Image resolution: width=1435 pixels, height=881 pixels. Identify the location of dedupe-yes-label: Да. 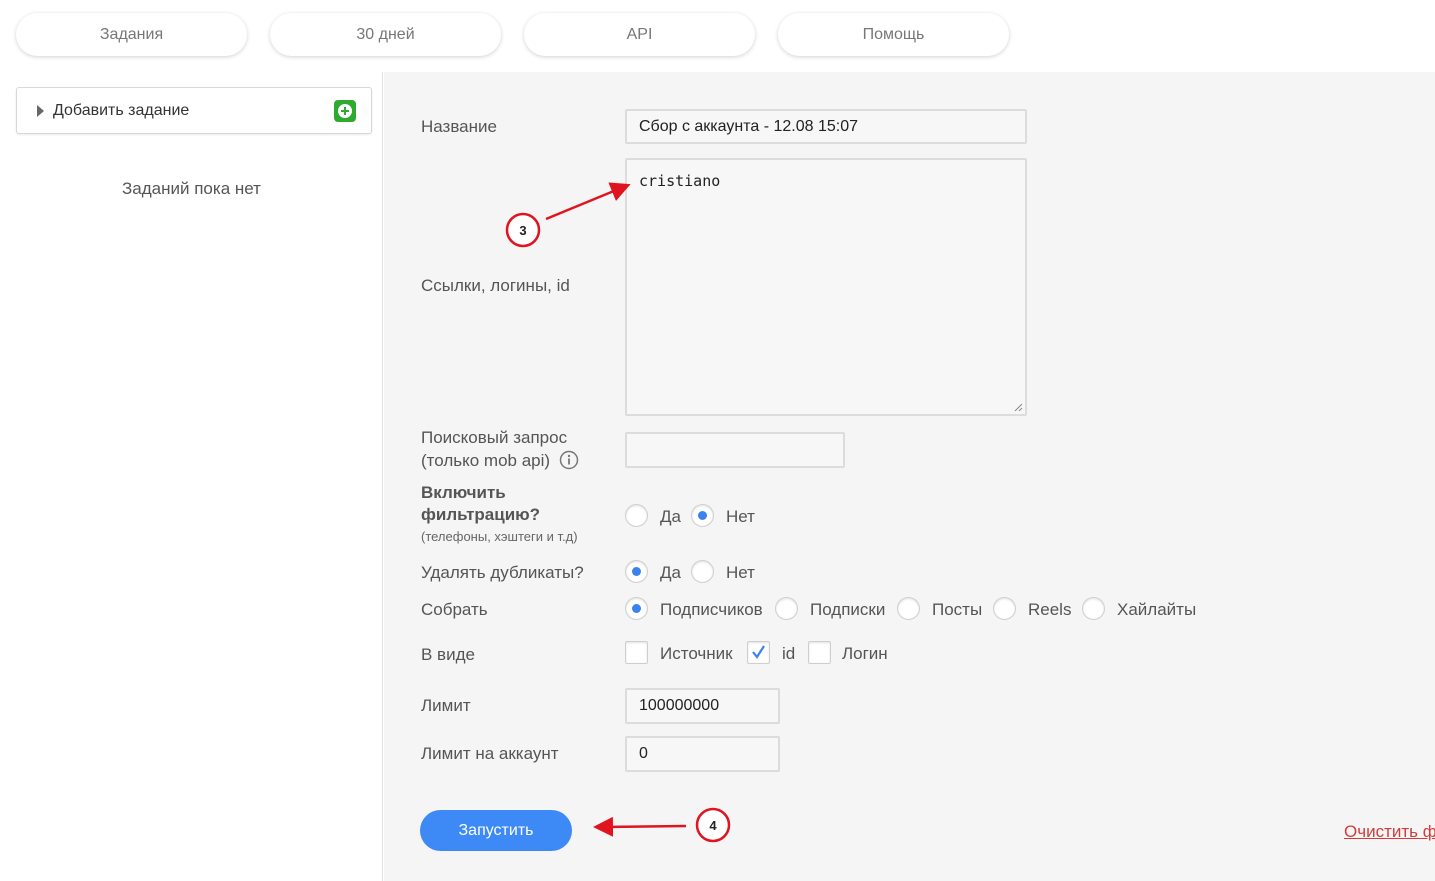
(670, 572).